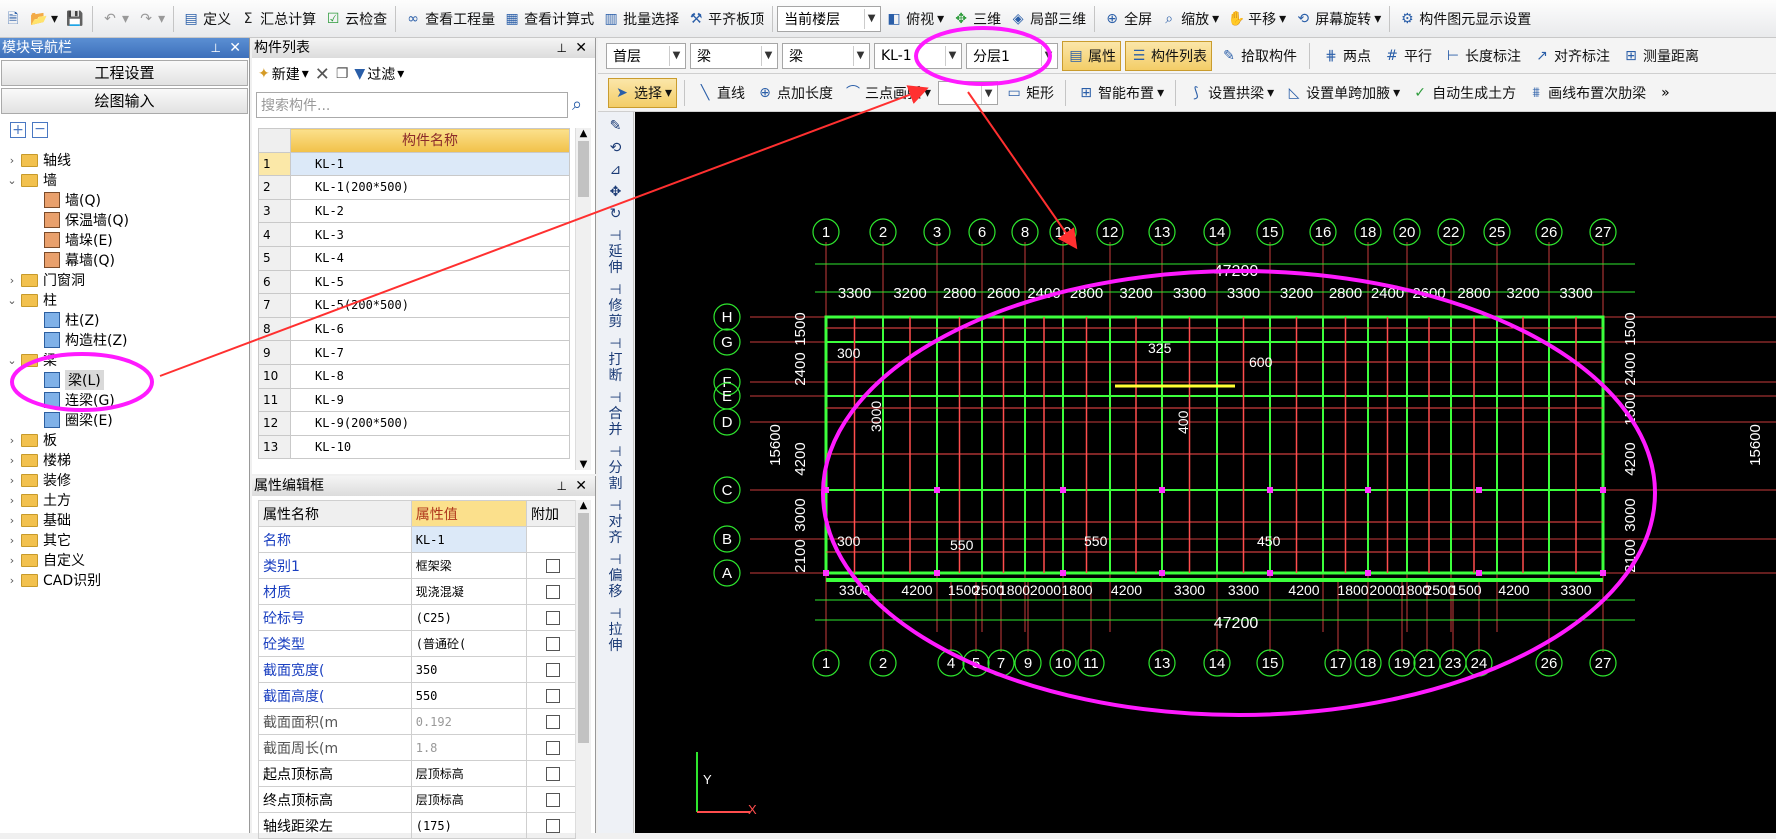 The height and width of the screenshot is (839, 1776). I want to click on table-row: 10 KL-8, so click(414, 376).